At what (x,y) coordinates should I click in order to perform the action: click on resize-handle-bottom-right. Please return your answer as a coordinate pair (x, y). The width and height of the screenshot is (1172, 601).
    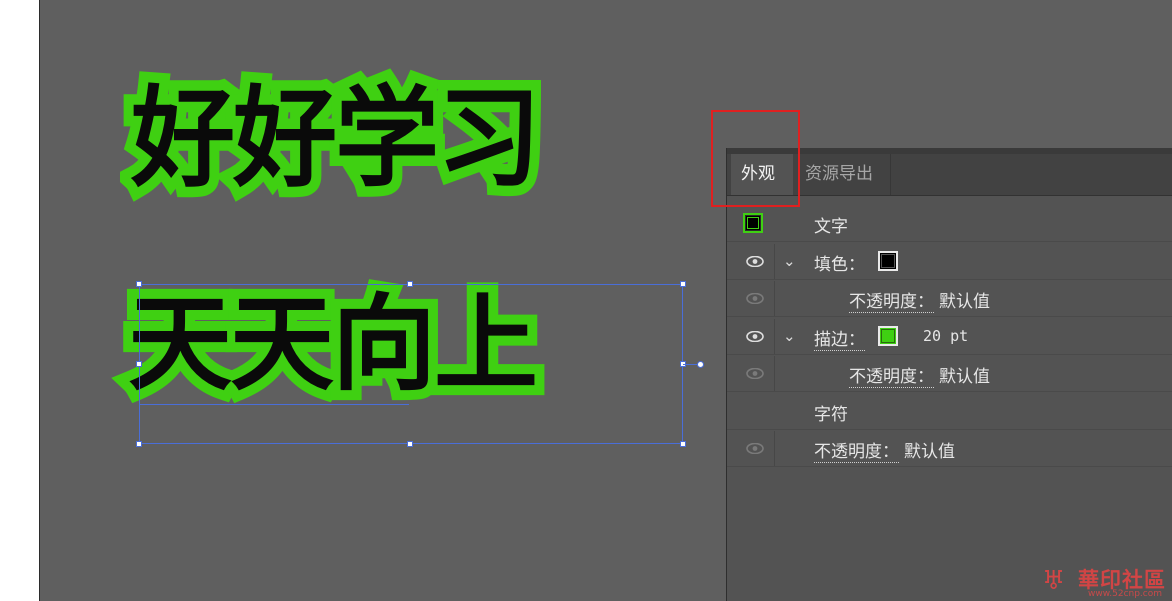
    Looking at the image, I should click on (683, 444).